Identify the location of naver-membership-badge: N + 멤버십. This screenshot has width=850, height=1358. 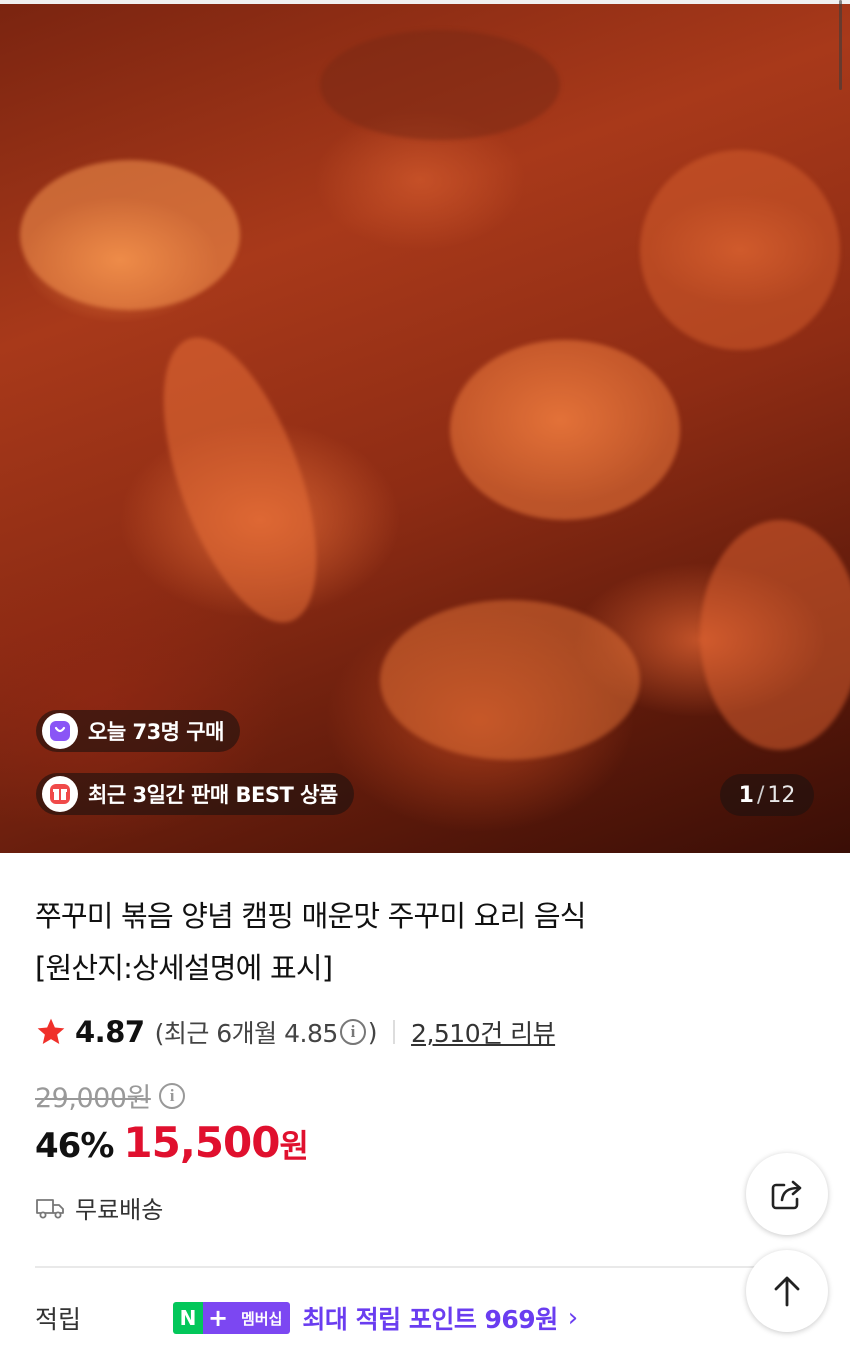
(232, 1318).